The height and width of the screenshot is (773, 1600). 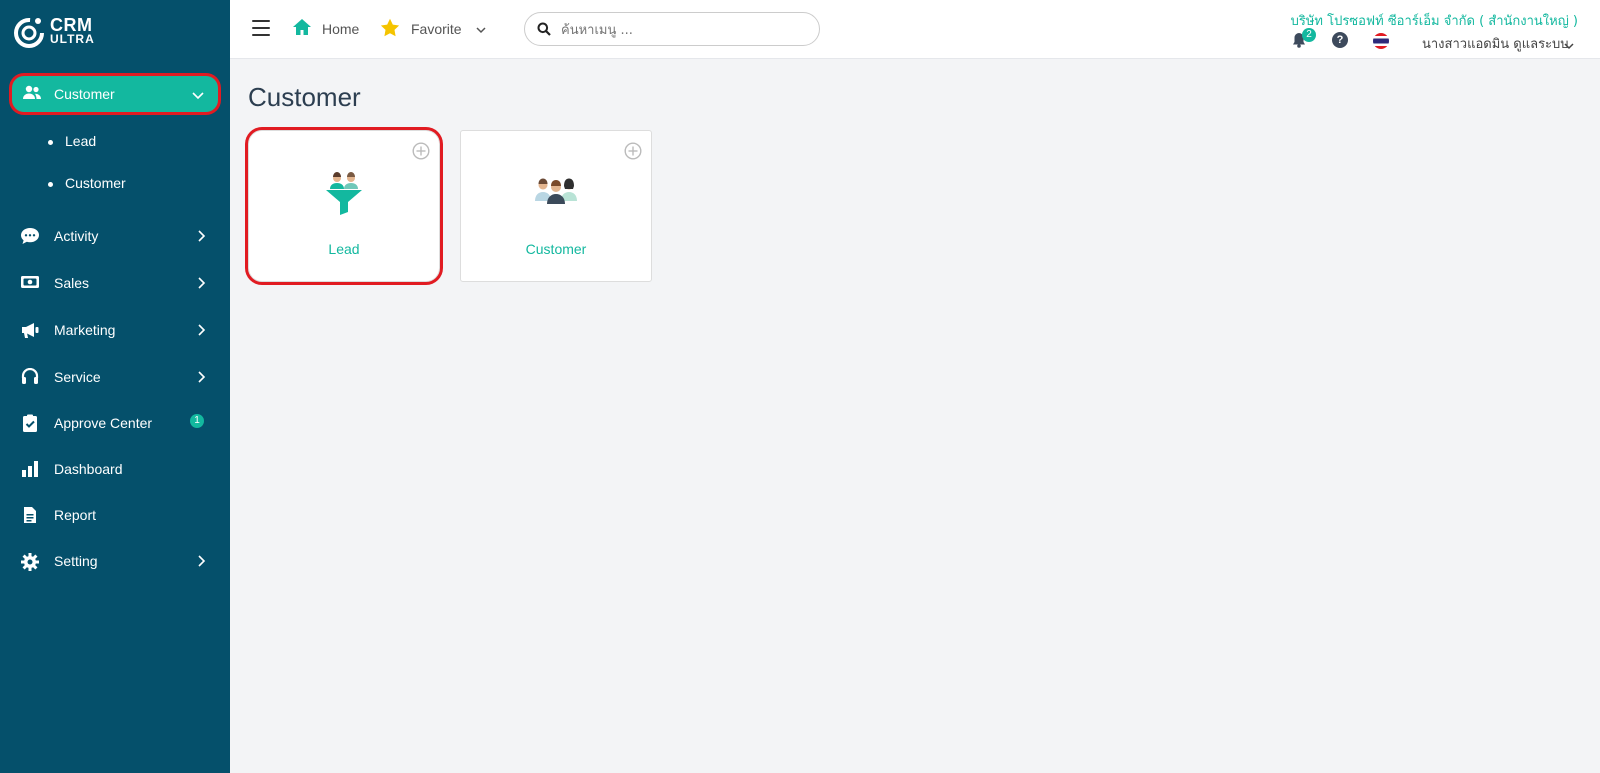 I want to click on sidebar-item-label: Activity, so click(x=76, y=236).